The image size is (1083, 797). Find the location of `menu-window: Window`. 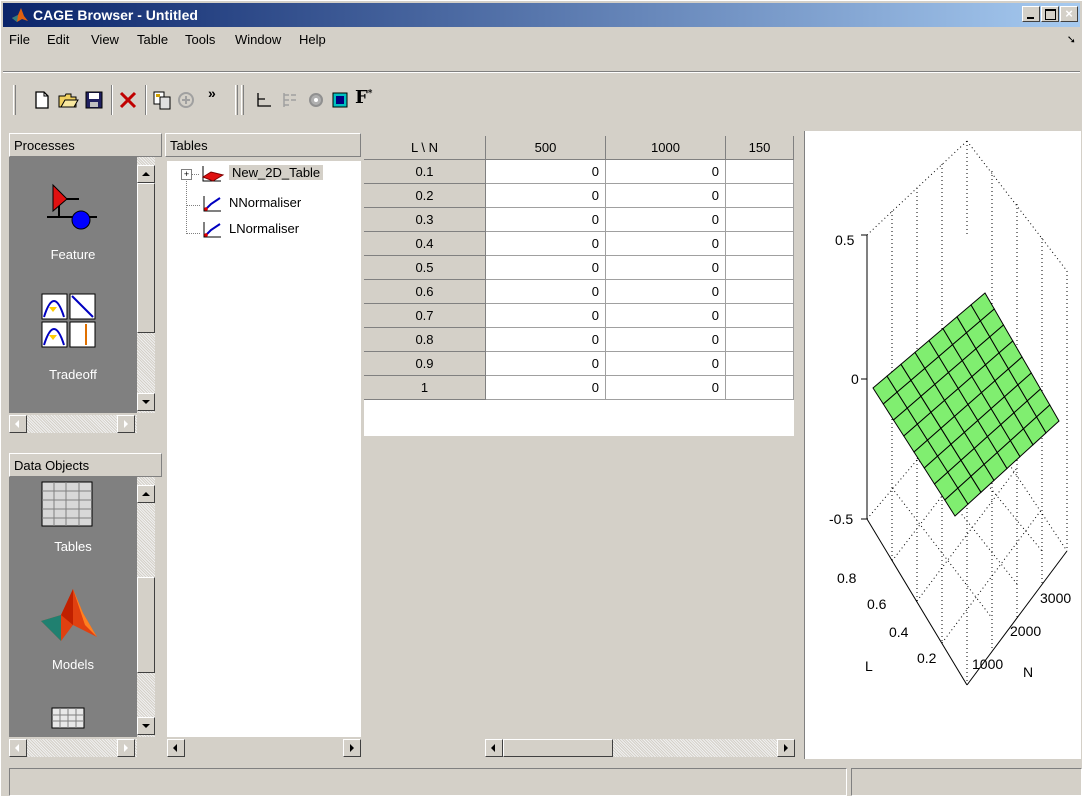

menu-window: Window is located at coordinates (258, 39).